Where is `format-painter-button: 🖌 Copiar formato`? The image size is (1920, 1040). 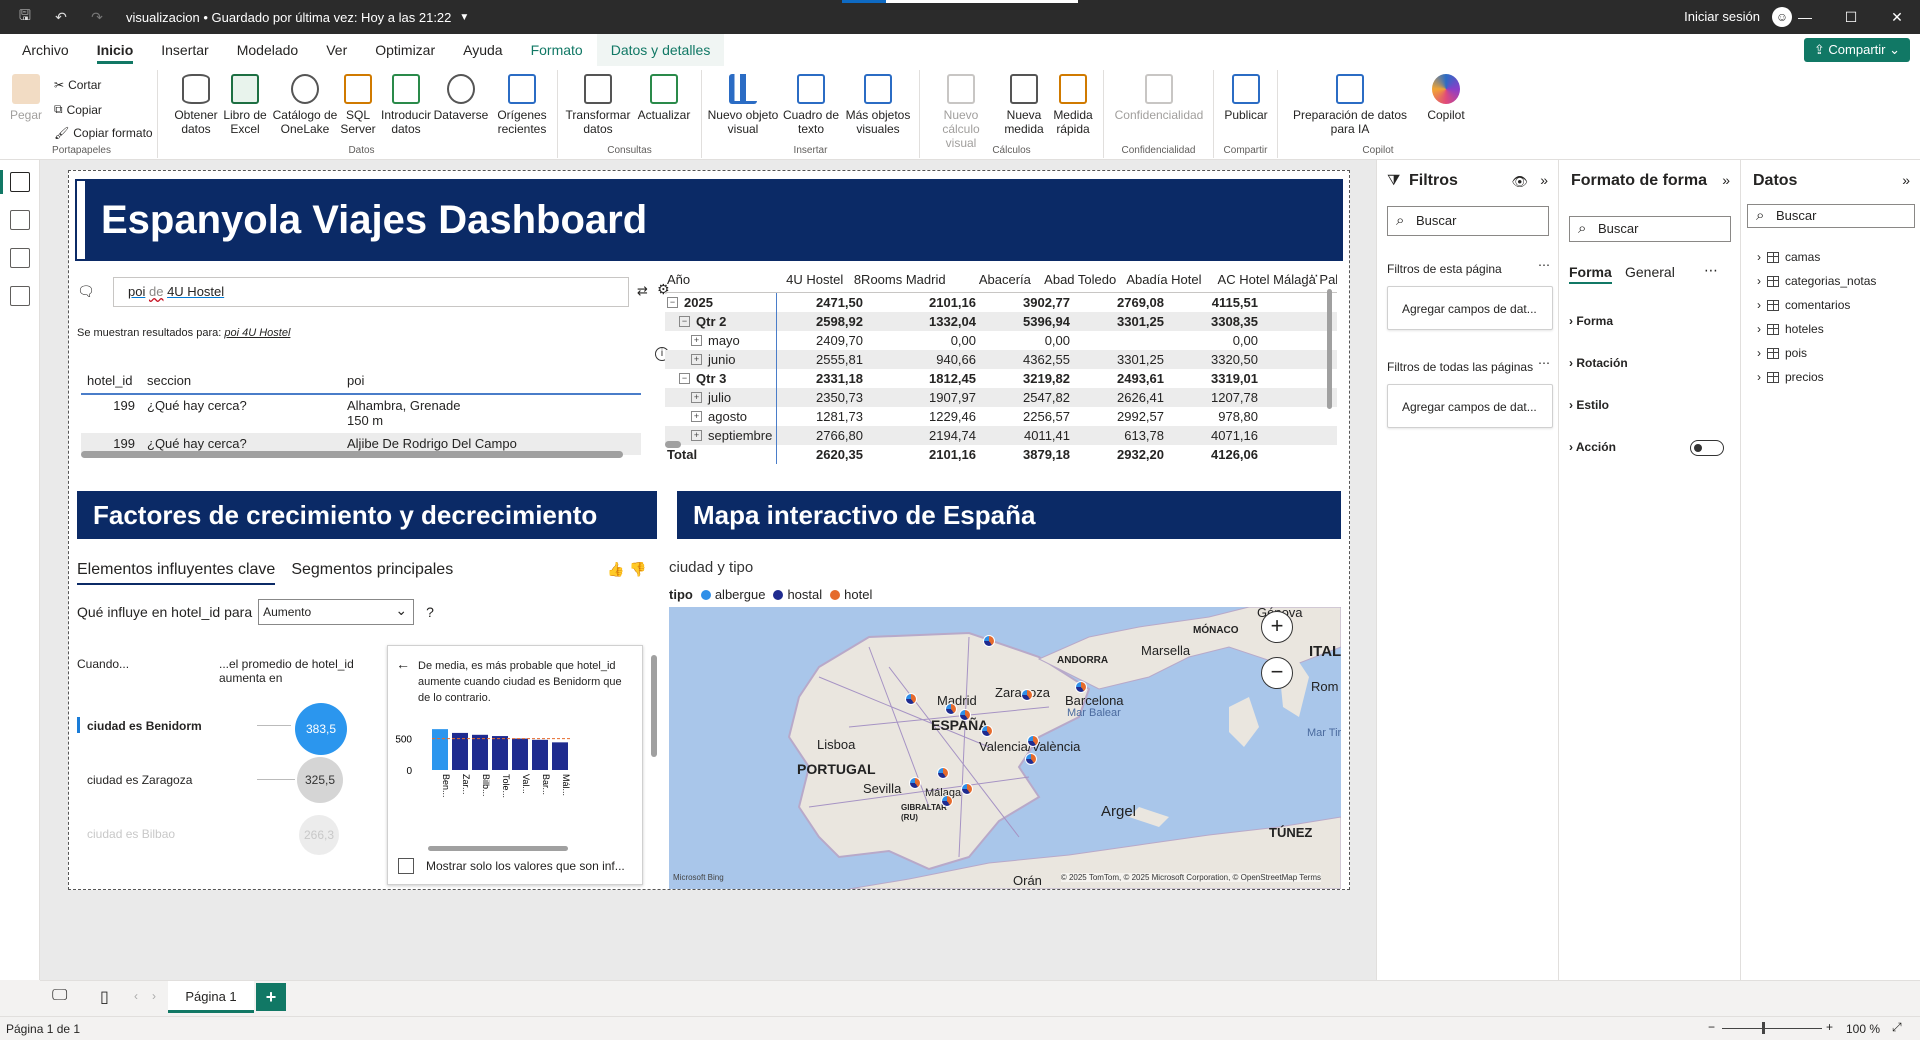 format-painter-button: 🖌 Copiar formato is located at coordinates (103, 133).